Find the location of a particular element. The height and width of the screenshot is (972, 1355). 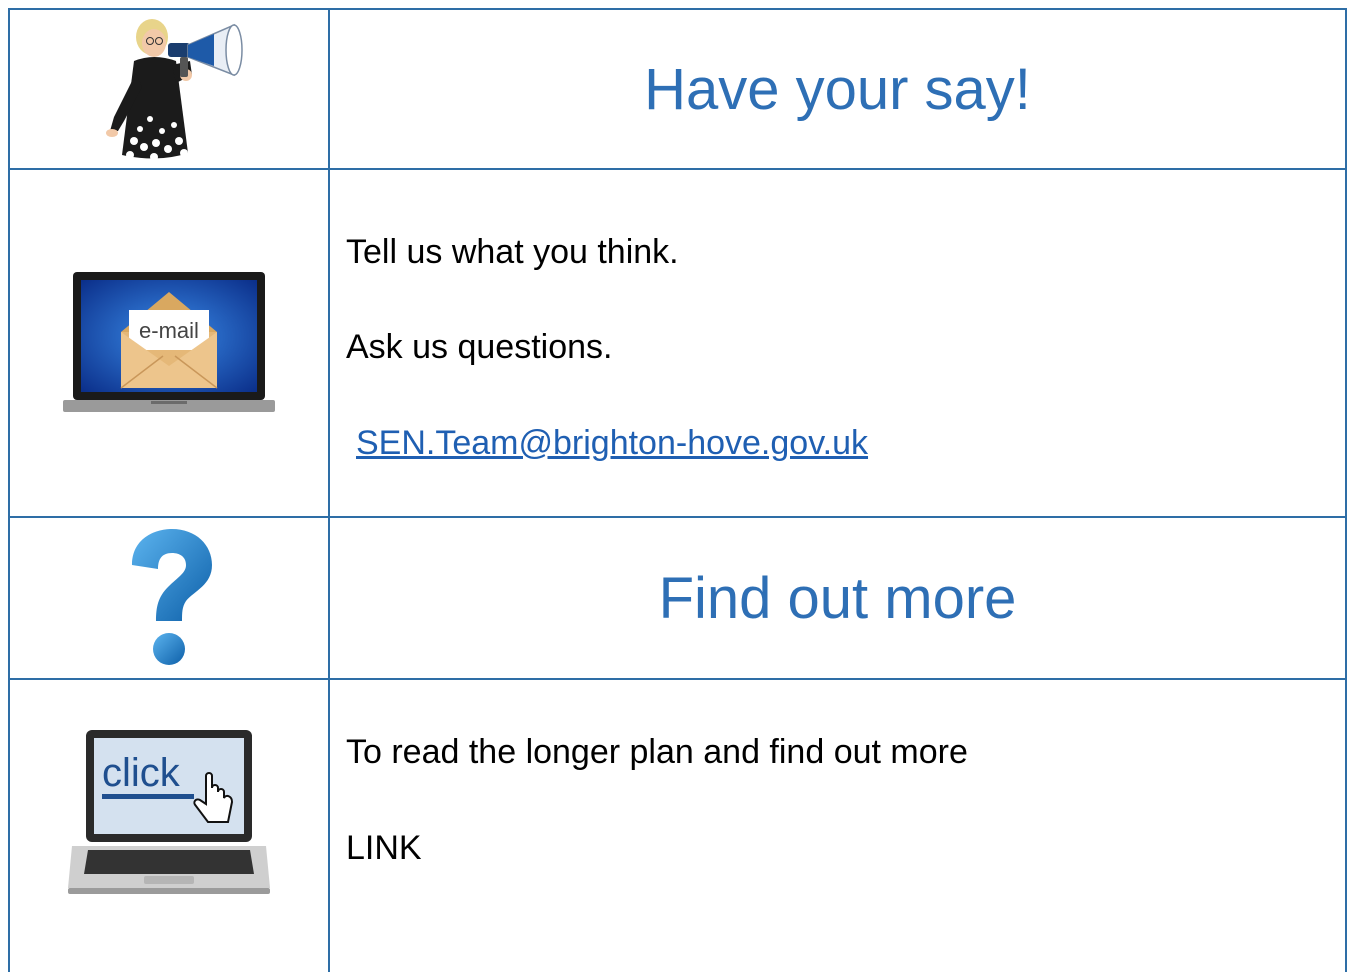

megaphone-person-icon-cell is located at coordinates (169, 89).